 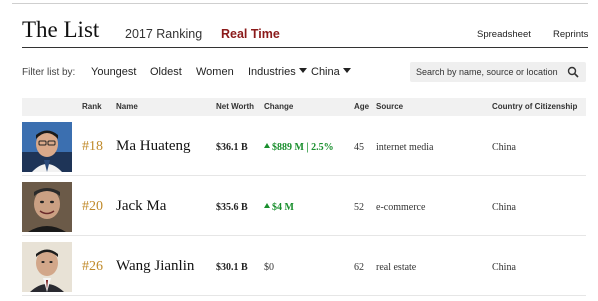 I want to click on net-worth: $36.1 B, so click(x=232, y=147).